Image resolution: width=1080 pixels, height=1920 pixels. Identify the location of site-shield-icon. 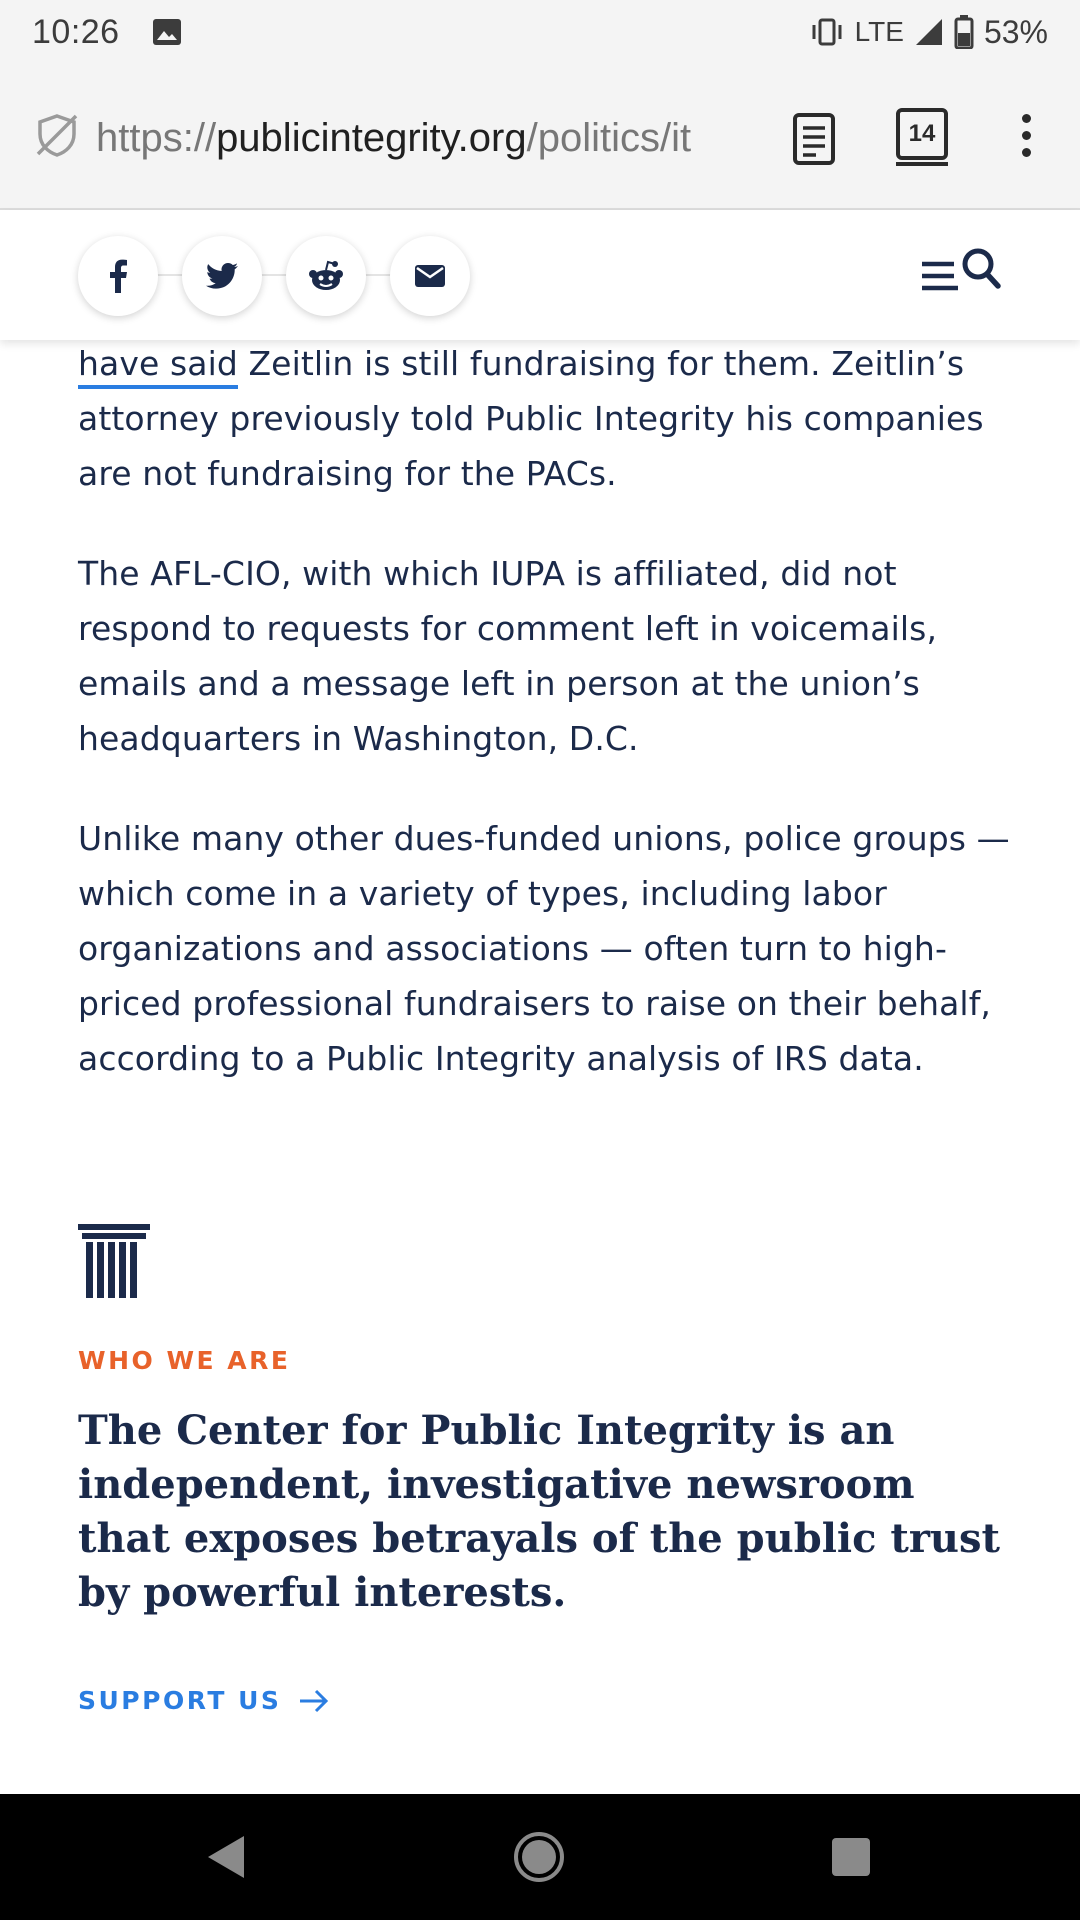
(57, 135).